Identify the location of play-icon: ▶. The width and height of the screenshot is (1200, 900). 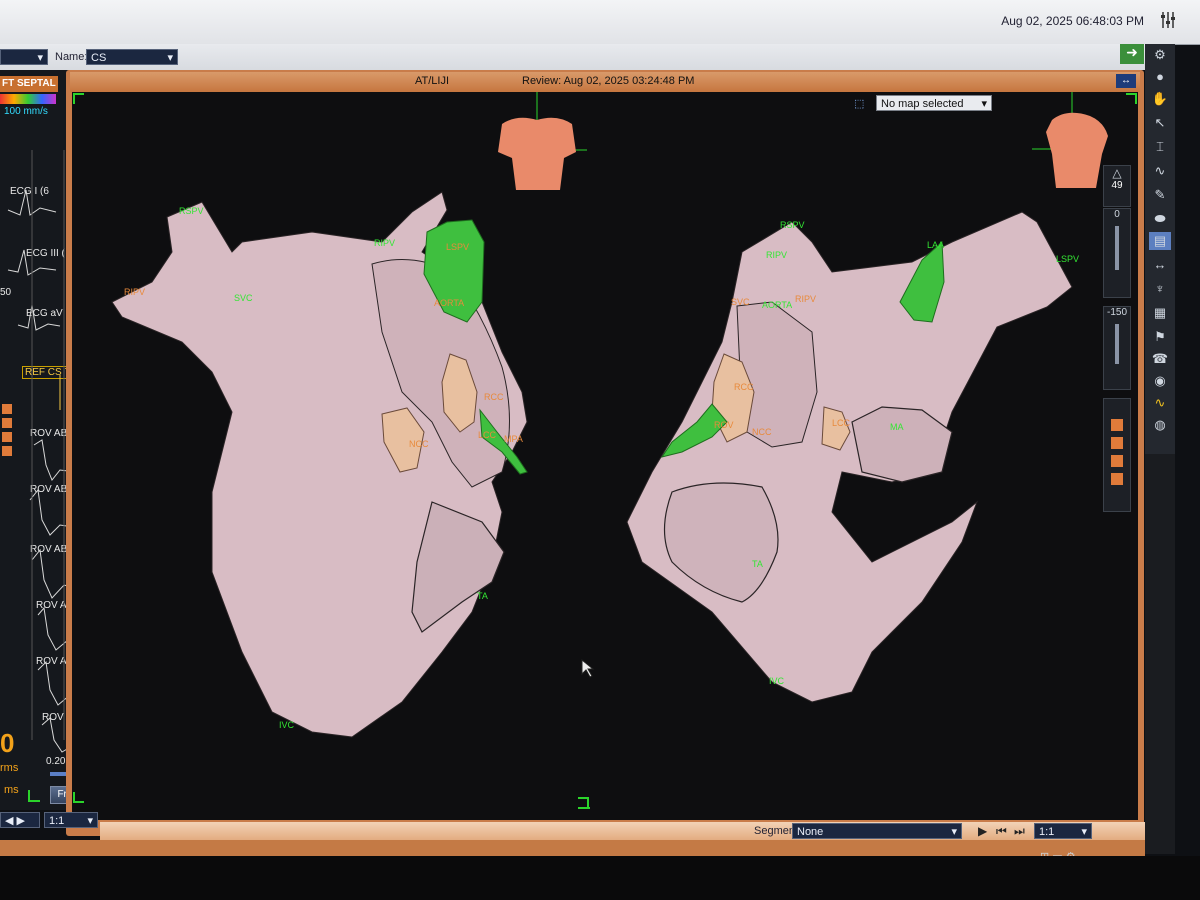
(982, 831).